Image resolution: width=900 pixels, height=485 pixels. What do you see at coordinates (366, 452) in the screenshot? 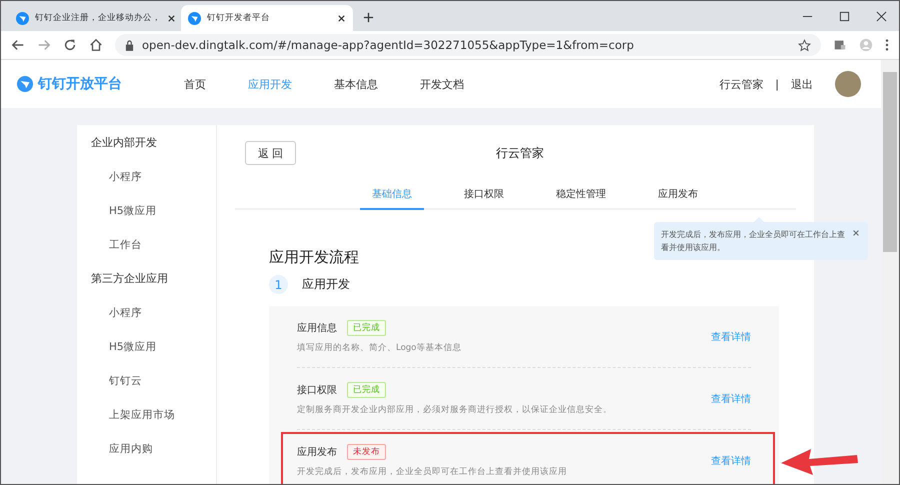
I see `status-badge: 未发布` at bounding box center [366, 452].